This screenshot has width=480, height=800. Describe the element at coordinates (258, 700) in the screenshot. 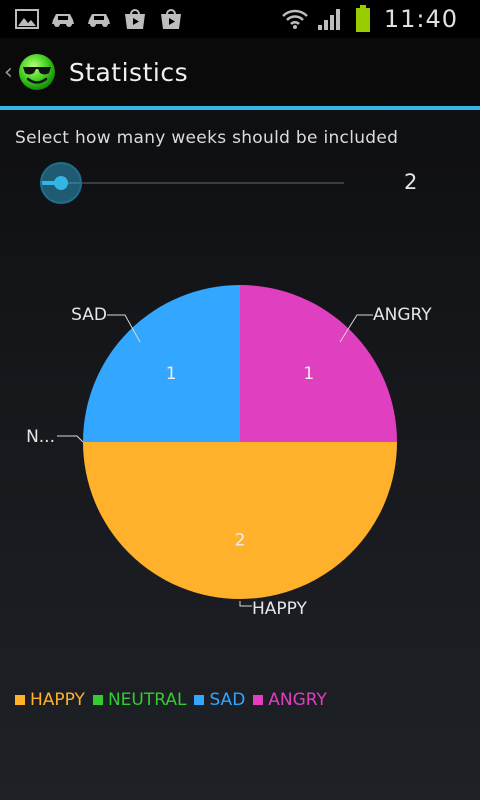

I see `legend-swatch-angry` at that location.